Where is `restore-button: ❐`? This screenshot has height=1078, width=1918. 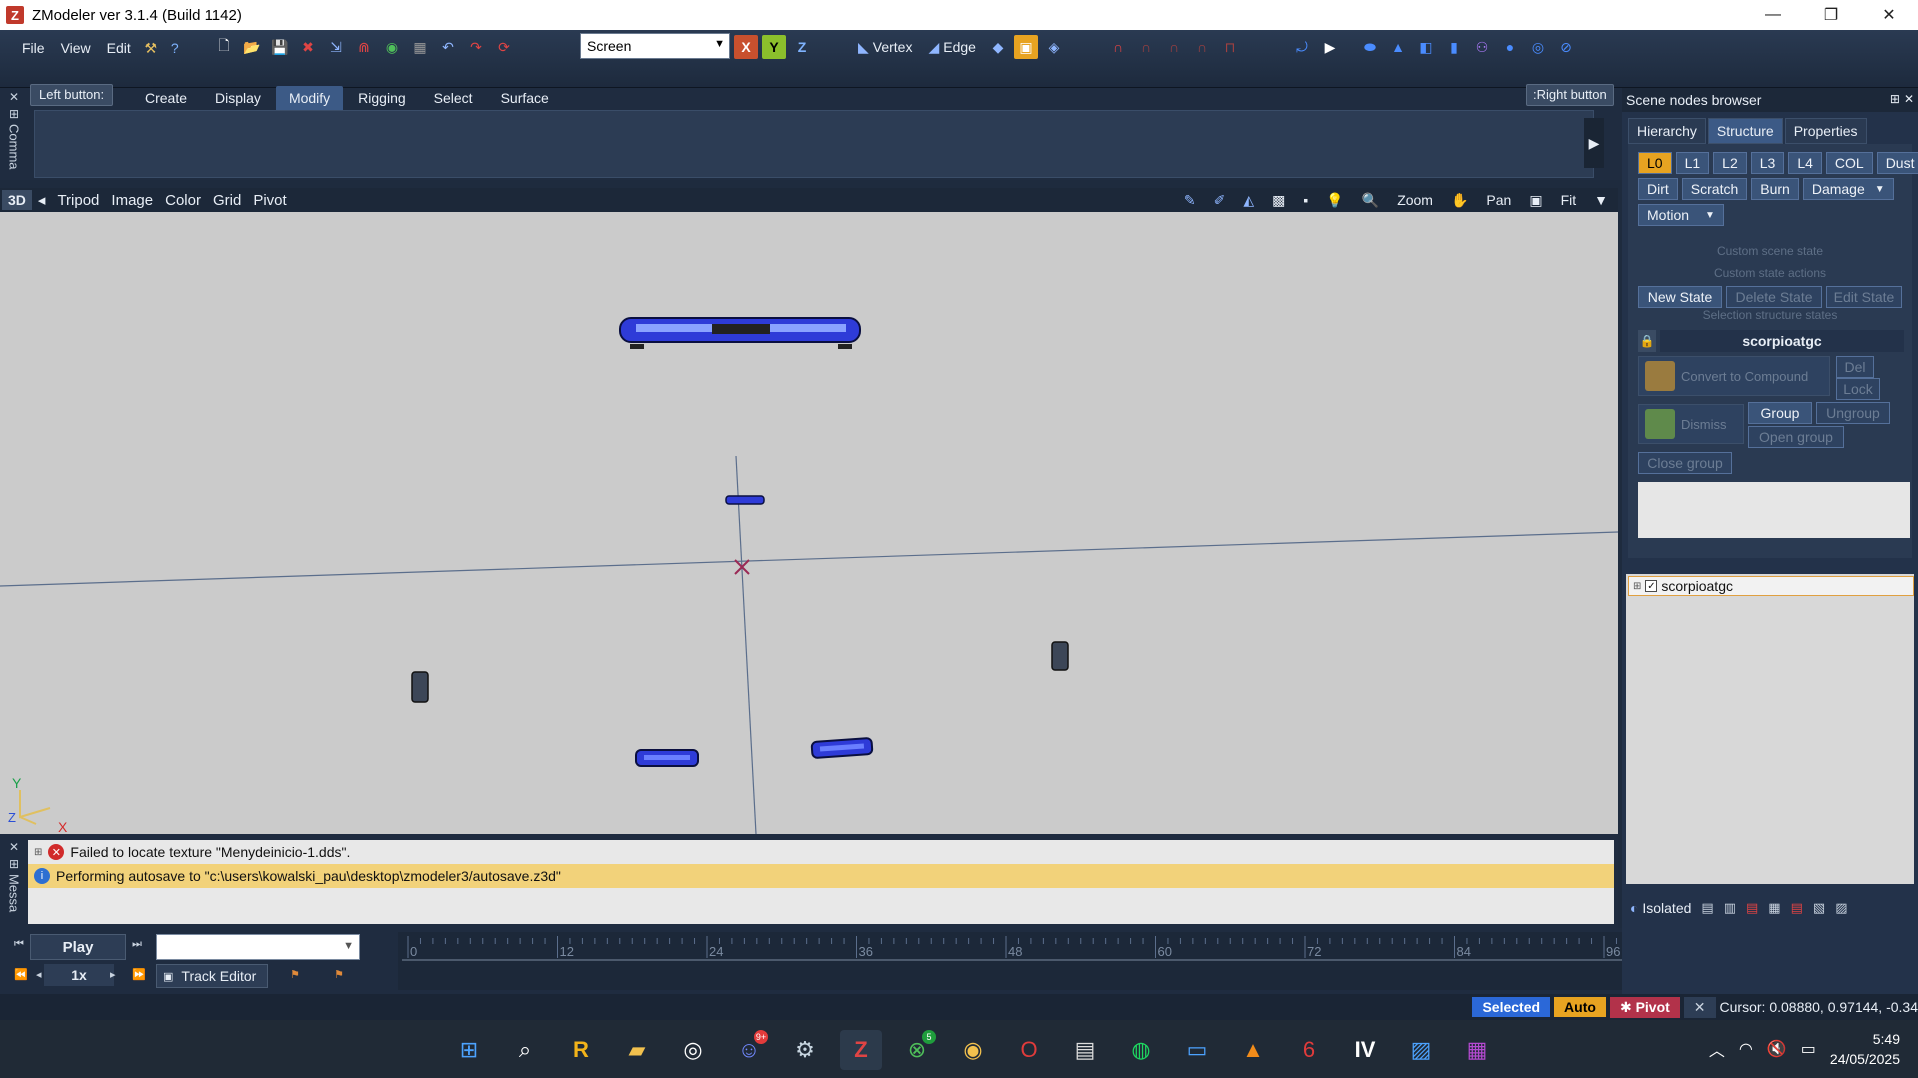
restore-button: ❐ is located at coordinates (1831, 15).